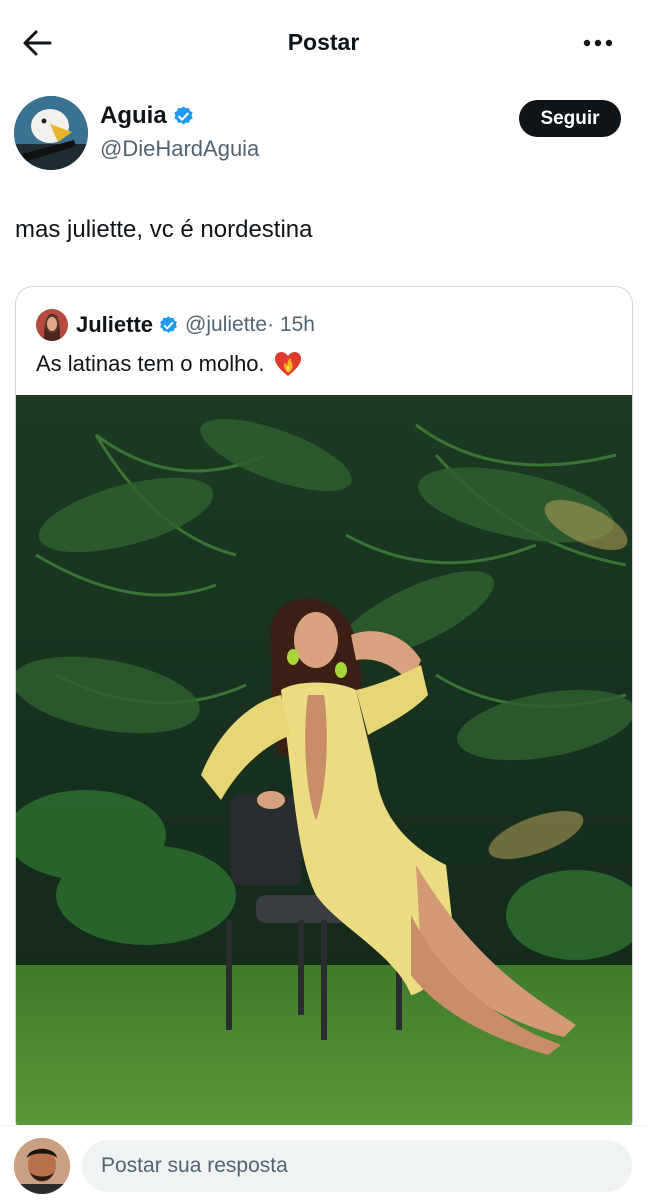 This screenshot has width=647, height=1201. Describe the element at coordinates (226, 324) in the screenshot. I see `quoted-handle: @juliette` at that location.